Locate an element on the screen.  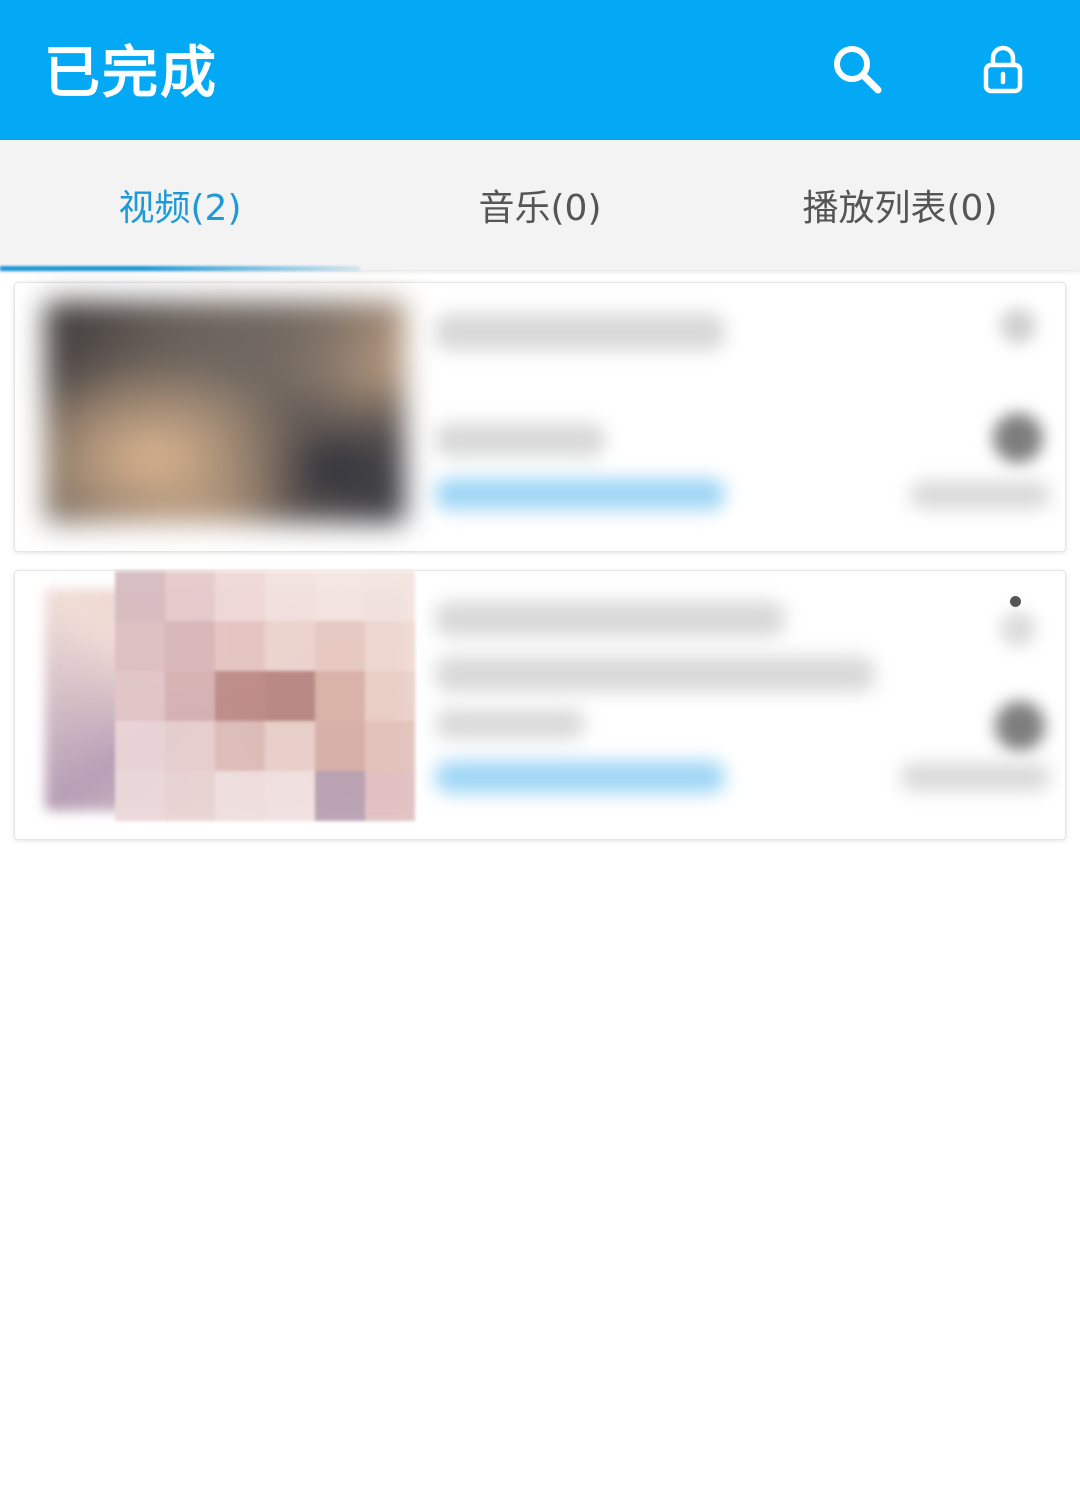
page-title: 已完成 is located at coordinates (131, 73).